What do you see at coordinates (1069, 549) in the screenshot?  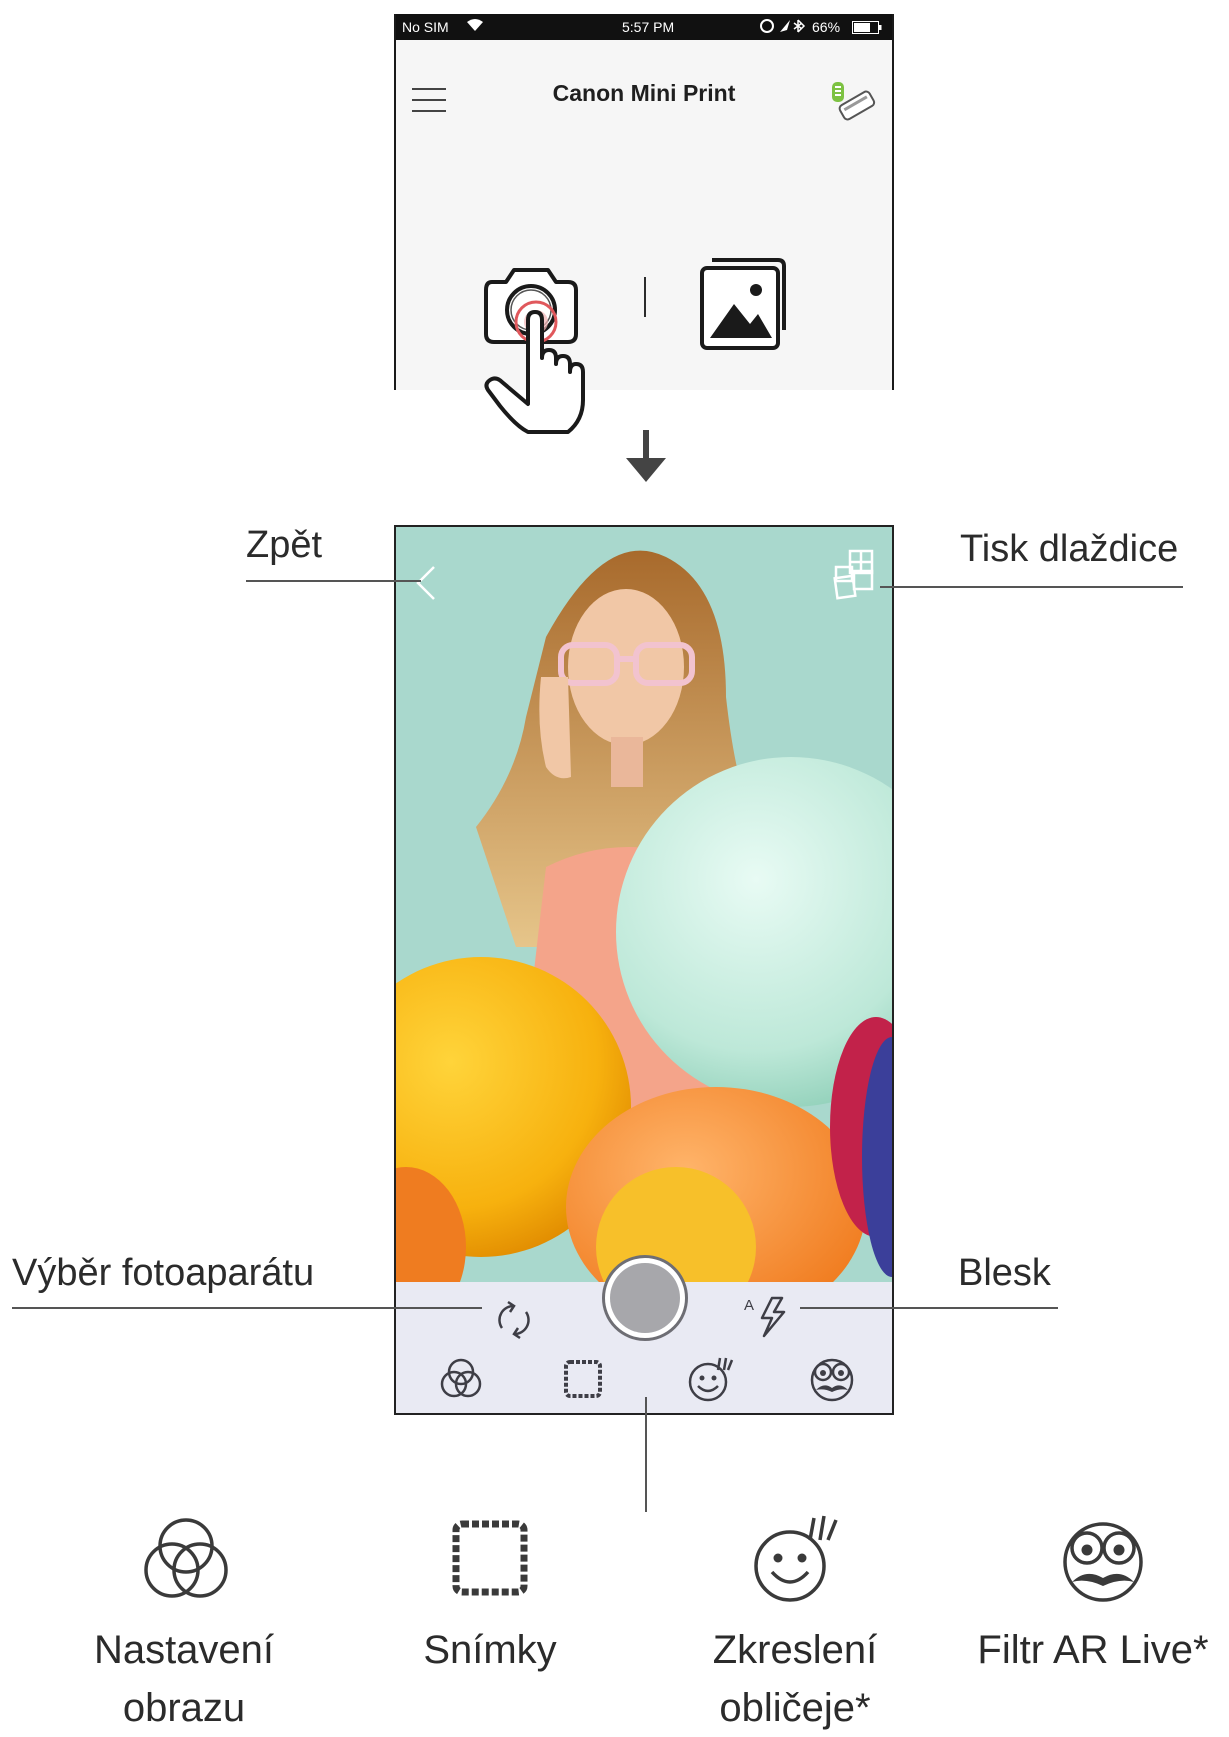 I see `callout-tile-print: Tisk dlaždice` at bounding box center [1069, 549].